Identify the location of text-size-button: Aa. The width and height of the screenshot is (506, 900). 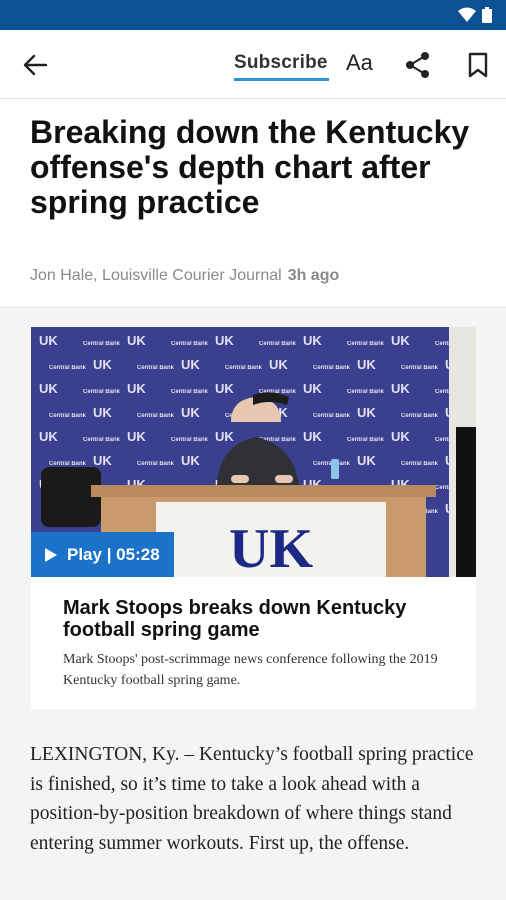
(359, 63).